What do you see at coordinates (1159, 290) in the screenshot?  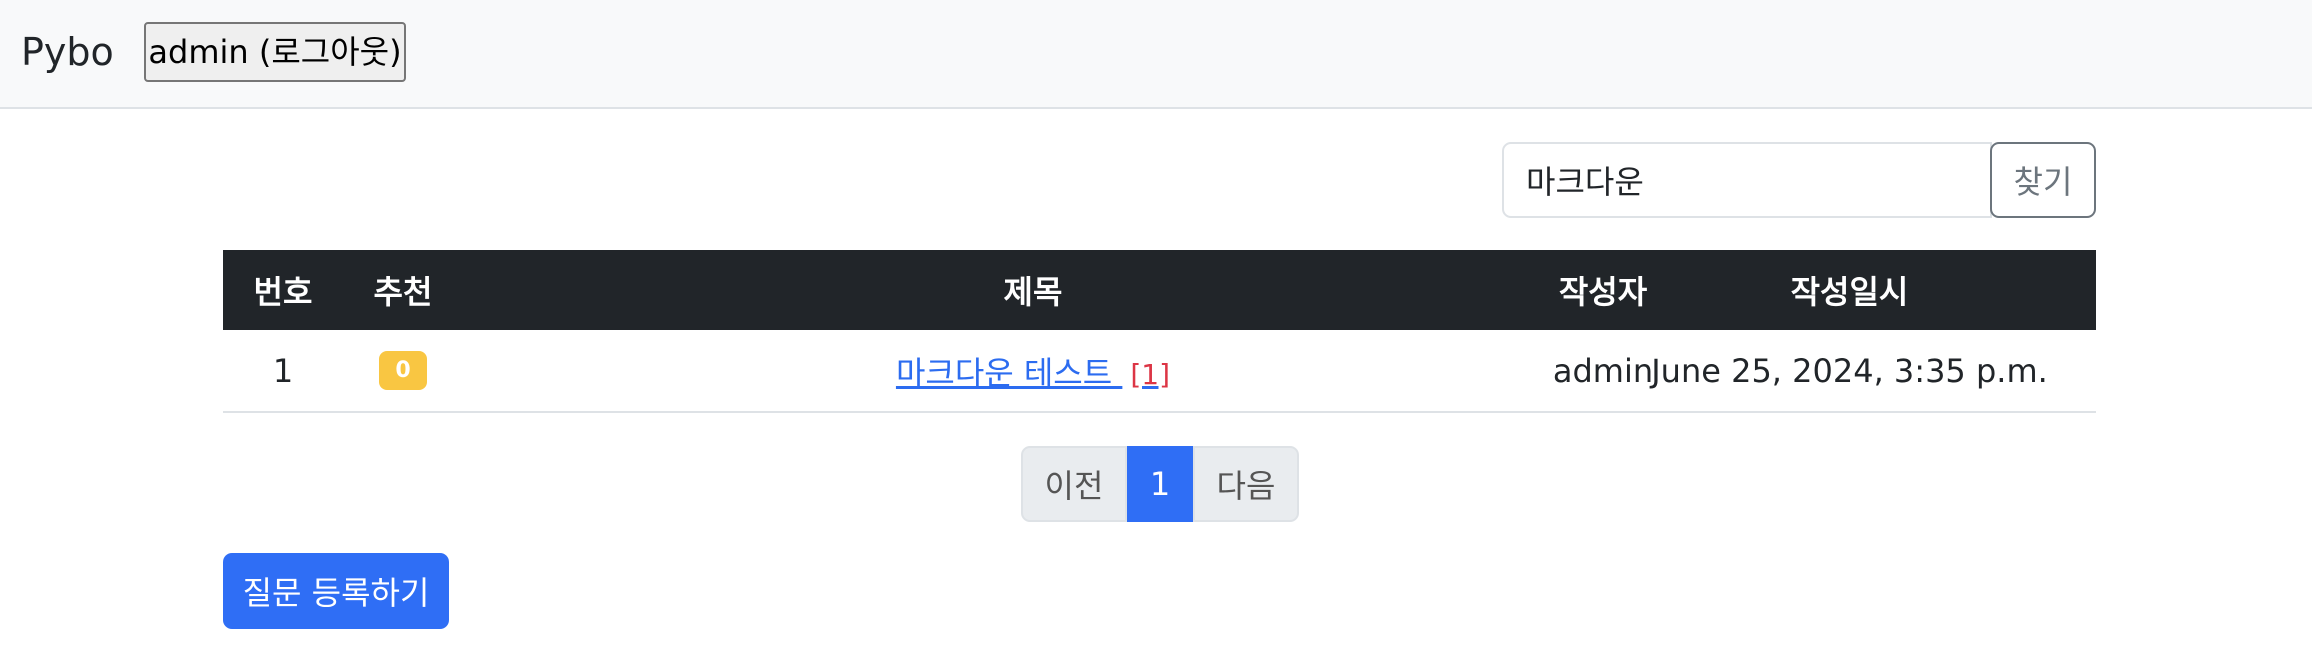 I see `table-header: 번호 추천 제목 작성자 작성일시` at bounding box center [1159, 290].